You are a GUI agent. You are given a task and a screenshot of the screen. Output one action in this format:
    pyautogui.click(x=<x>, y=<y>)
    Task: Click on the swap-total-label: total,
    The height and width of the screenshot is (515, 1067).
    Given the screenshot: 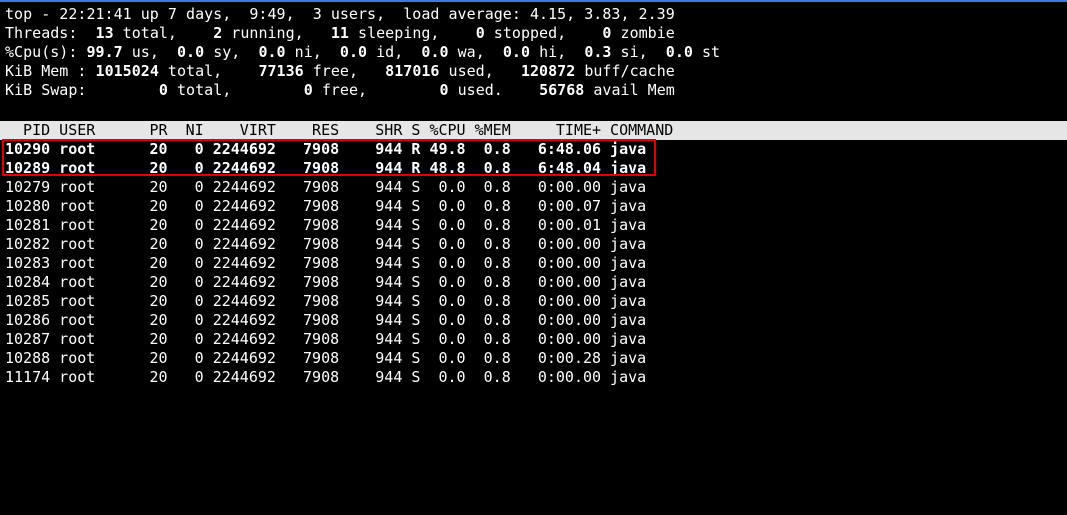 What is the action you would take?
    pyautogui.click(x=235, y=90)
    